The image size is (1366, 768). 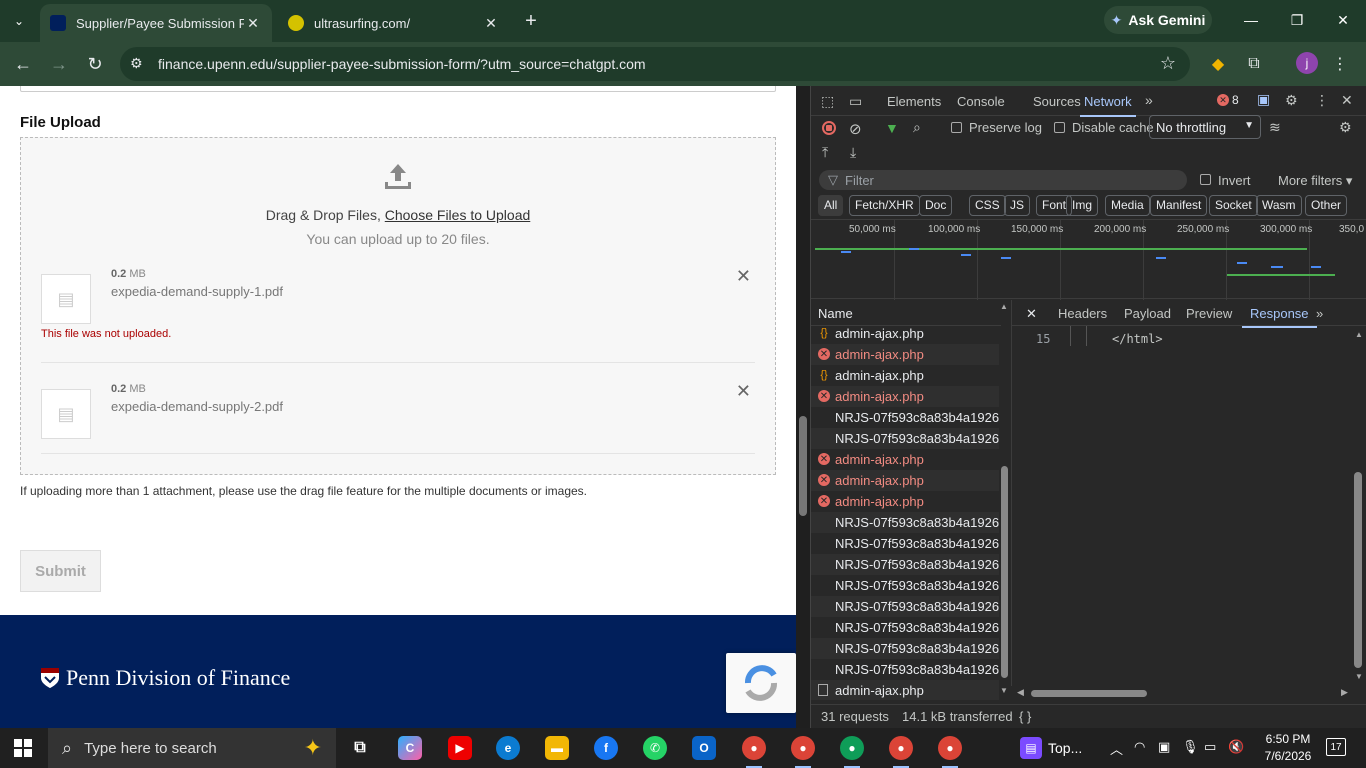 What do you see at coordinates (950, 752) in the screenshot?
I see `chrome-active-icon: ●` at bounding box center [950, 752].